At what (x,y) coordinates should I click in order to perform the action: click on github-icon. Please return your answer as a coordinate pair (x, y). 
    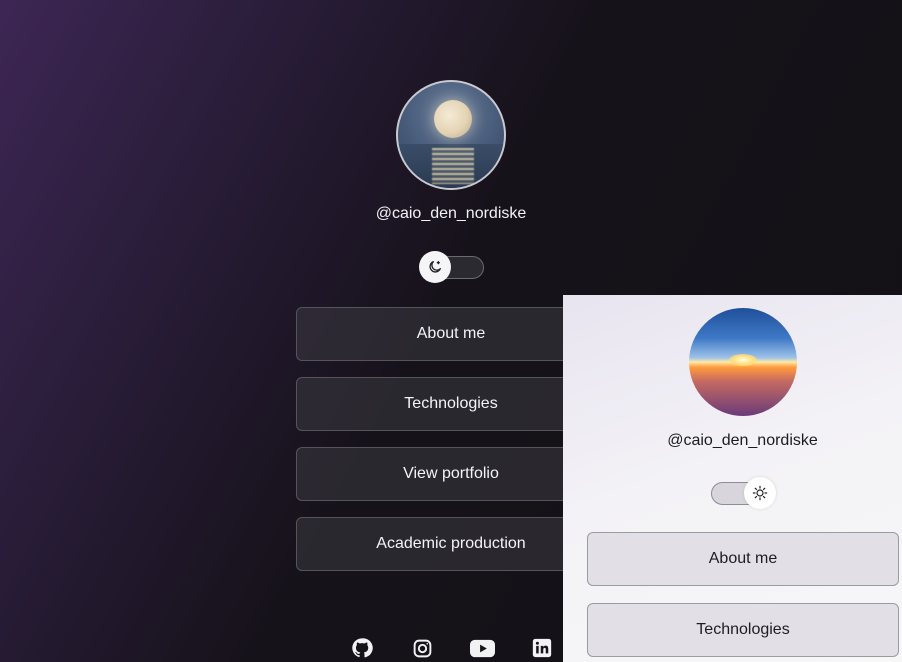
    Looking at the image, I should click on (362, 648).